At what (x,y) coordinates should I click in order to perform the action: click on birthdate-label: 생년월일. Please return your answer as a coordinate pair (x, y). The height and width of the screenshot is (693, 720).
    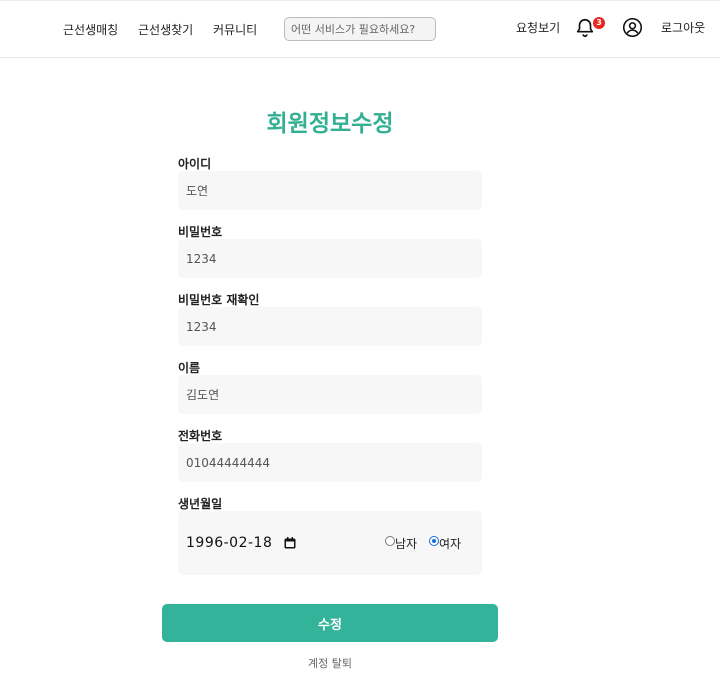
    Looking at the image, I should click on (200, 504).